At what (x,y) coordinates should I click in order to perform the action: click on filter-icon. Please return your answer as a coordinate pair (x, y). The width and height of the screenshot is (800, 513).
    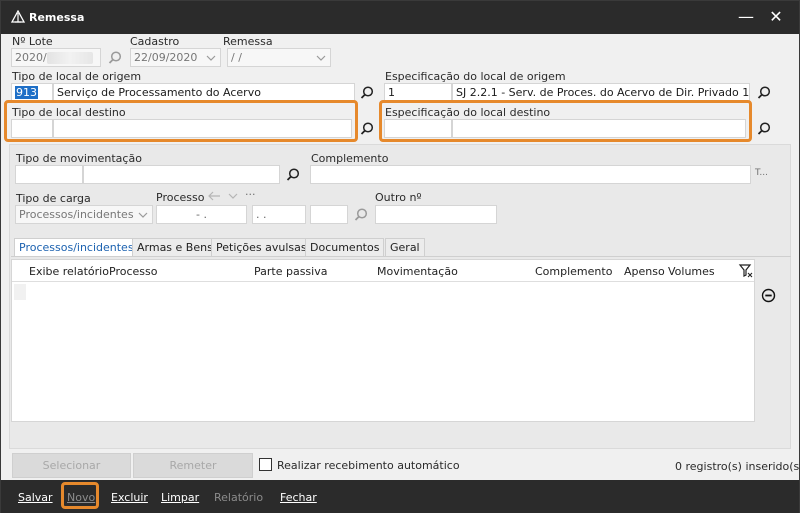
    Looking at the image, I should click on (746, 271).